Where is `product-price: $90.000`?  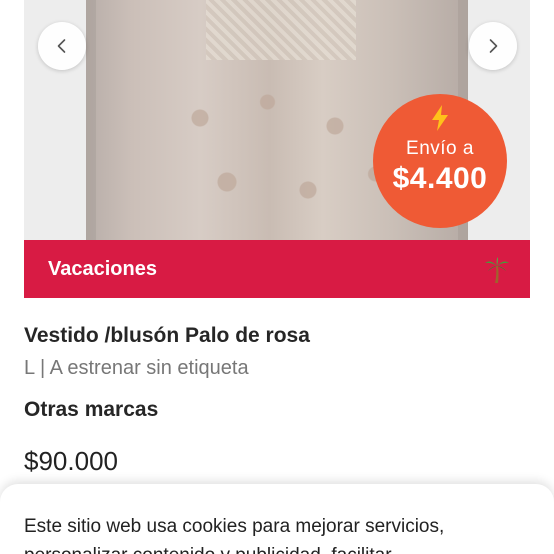
product-price: $90.000 is located at coordinates (71, 461).